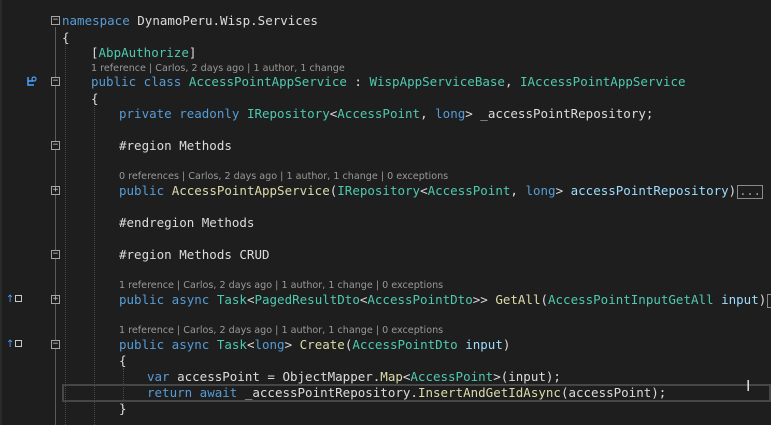 This screenshot has width=771, height=425. Describe the element at coordinates (437, 81) in the screenshot. I see `base-class-name: WispAppServiceBase` at that location.